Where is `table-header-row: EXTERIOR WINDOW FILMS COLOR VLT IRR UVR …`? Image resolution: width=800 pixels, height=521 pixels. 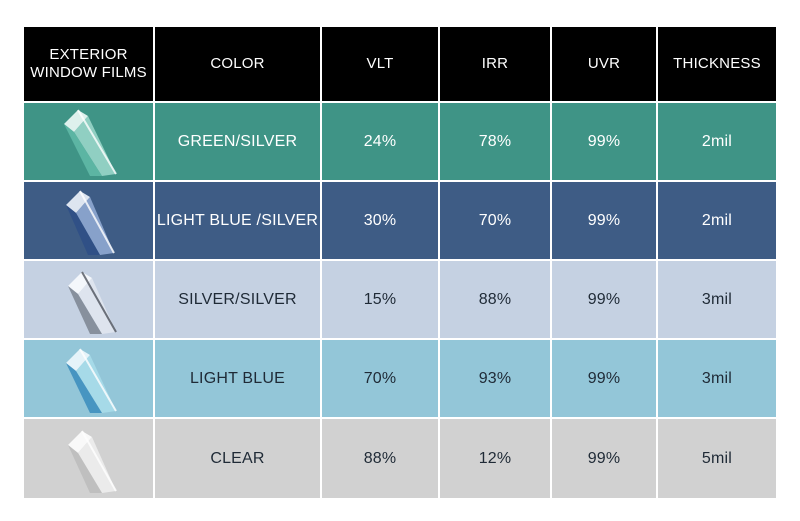
table-header-row: EXTERIOR WINDOW FILMS COLOR VLT IRR UVR … is located at coordinates (400, 64).